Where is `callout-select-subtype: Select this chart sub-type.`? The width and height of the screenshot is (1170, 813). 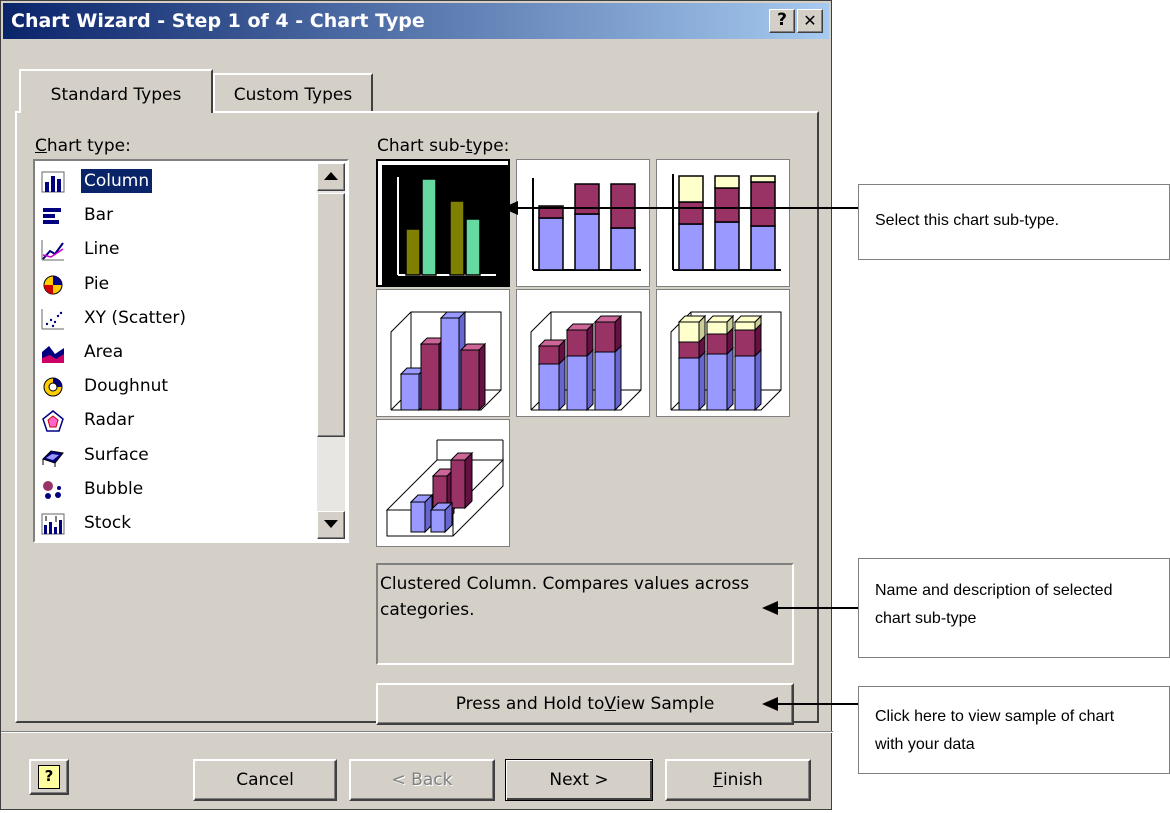 callout-select-subtype: Select this chart sub-type. is located at coordinates (1014, 222).